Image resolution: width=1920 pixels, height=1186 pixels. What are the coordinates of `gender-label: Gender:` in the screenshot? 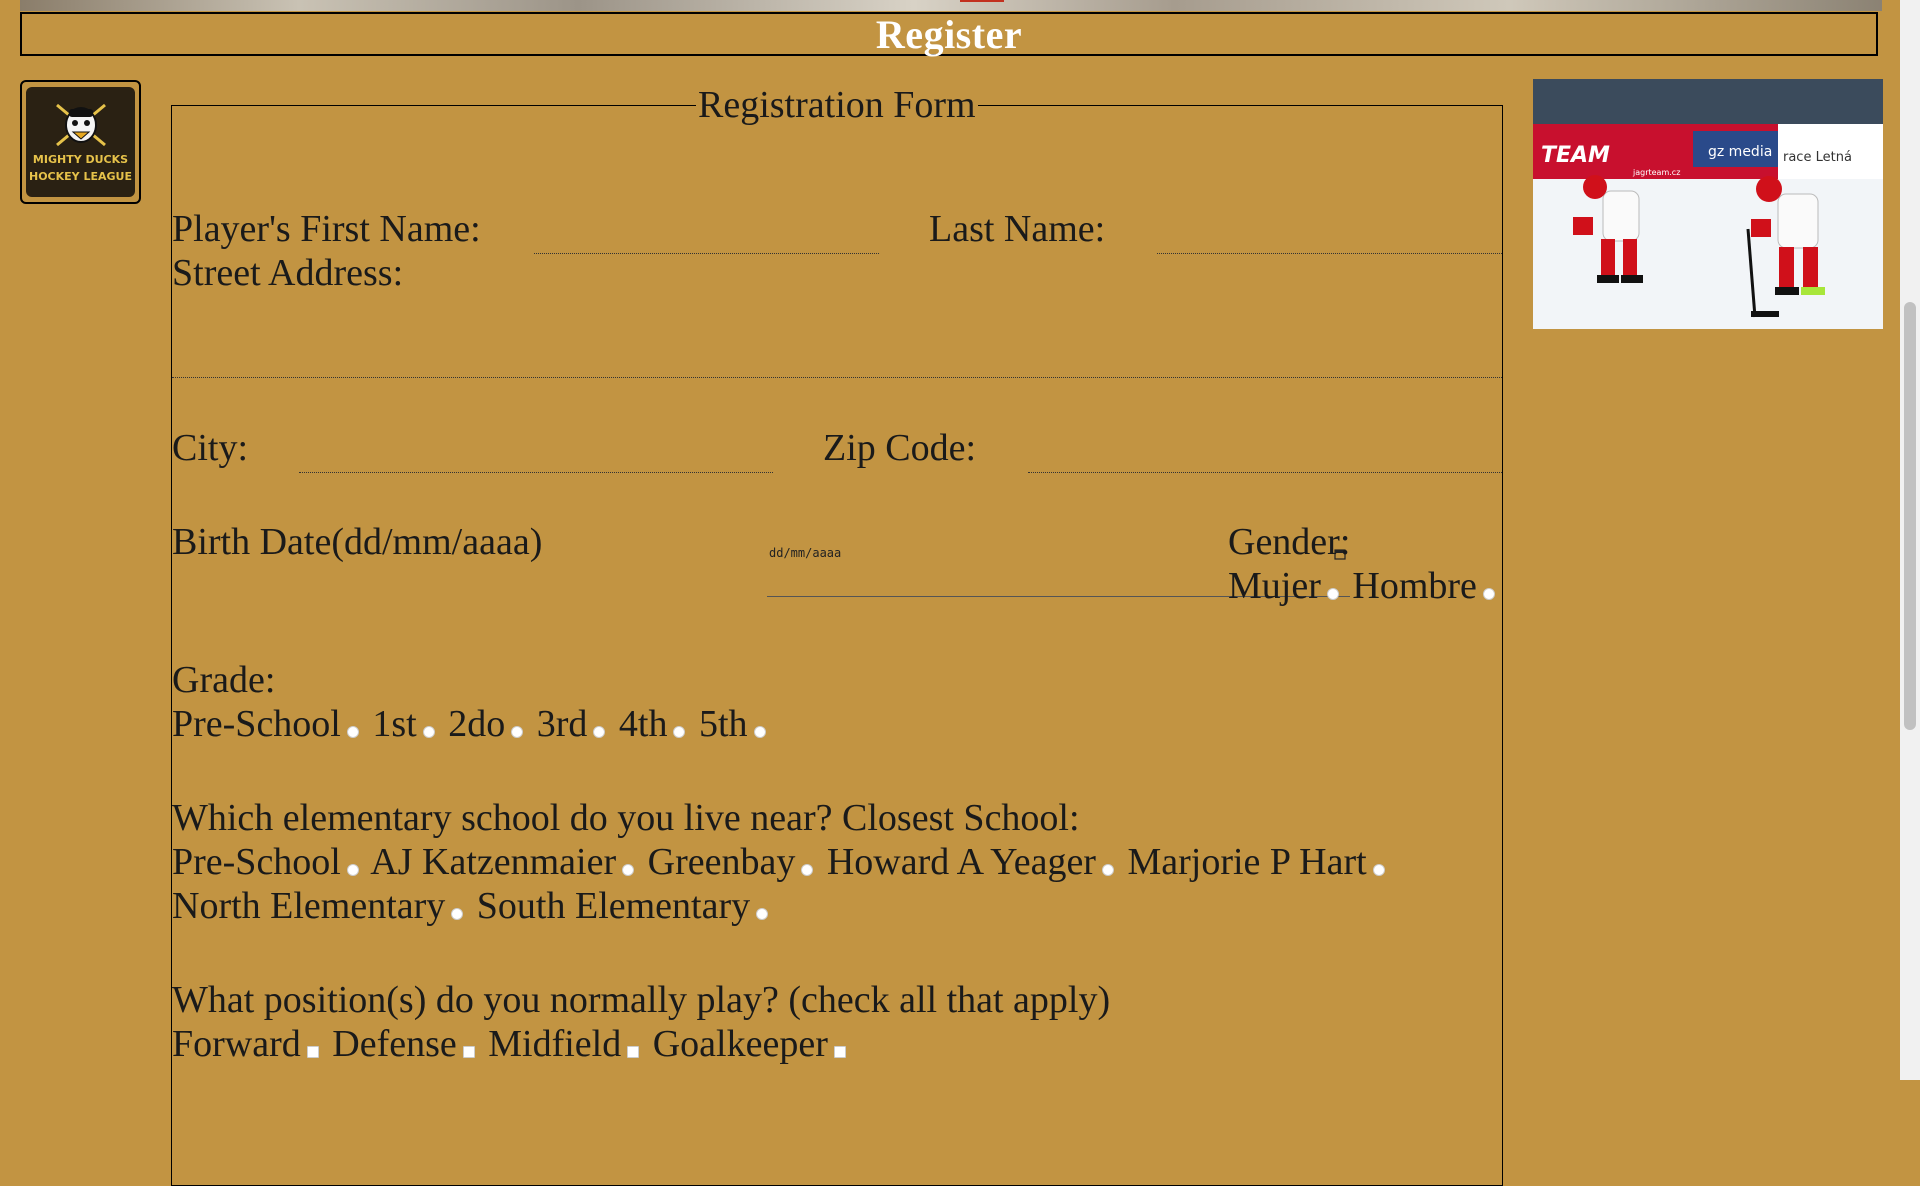 It's located at (1289, 542).